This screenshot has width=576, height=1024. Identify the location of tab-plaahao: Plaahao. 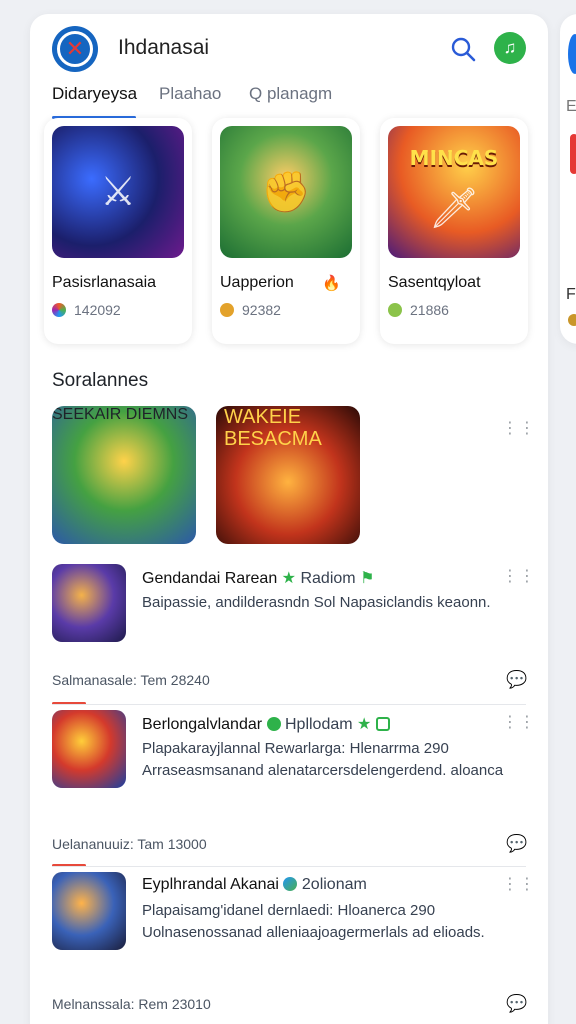
(190, 94).